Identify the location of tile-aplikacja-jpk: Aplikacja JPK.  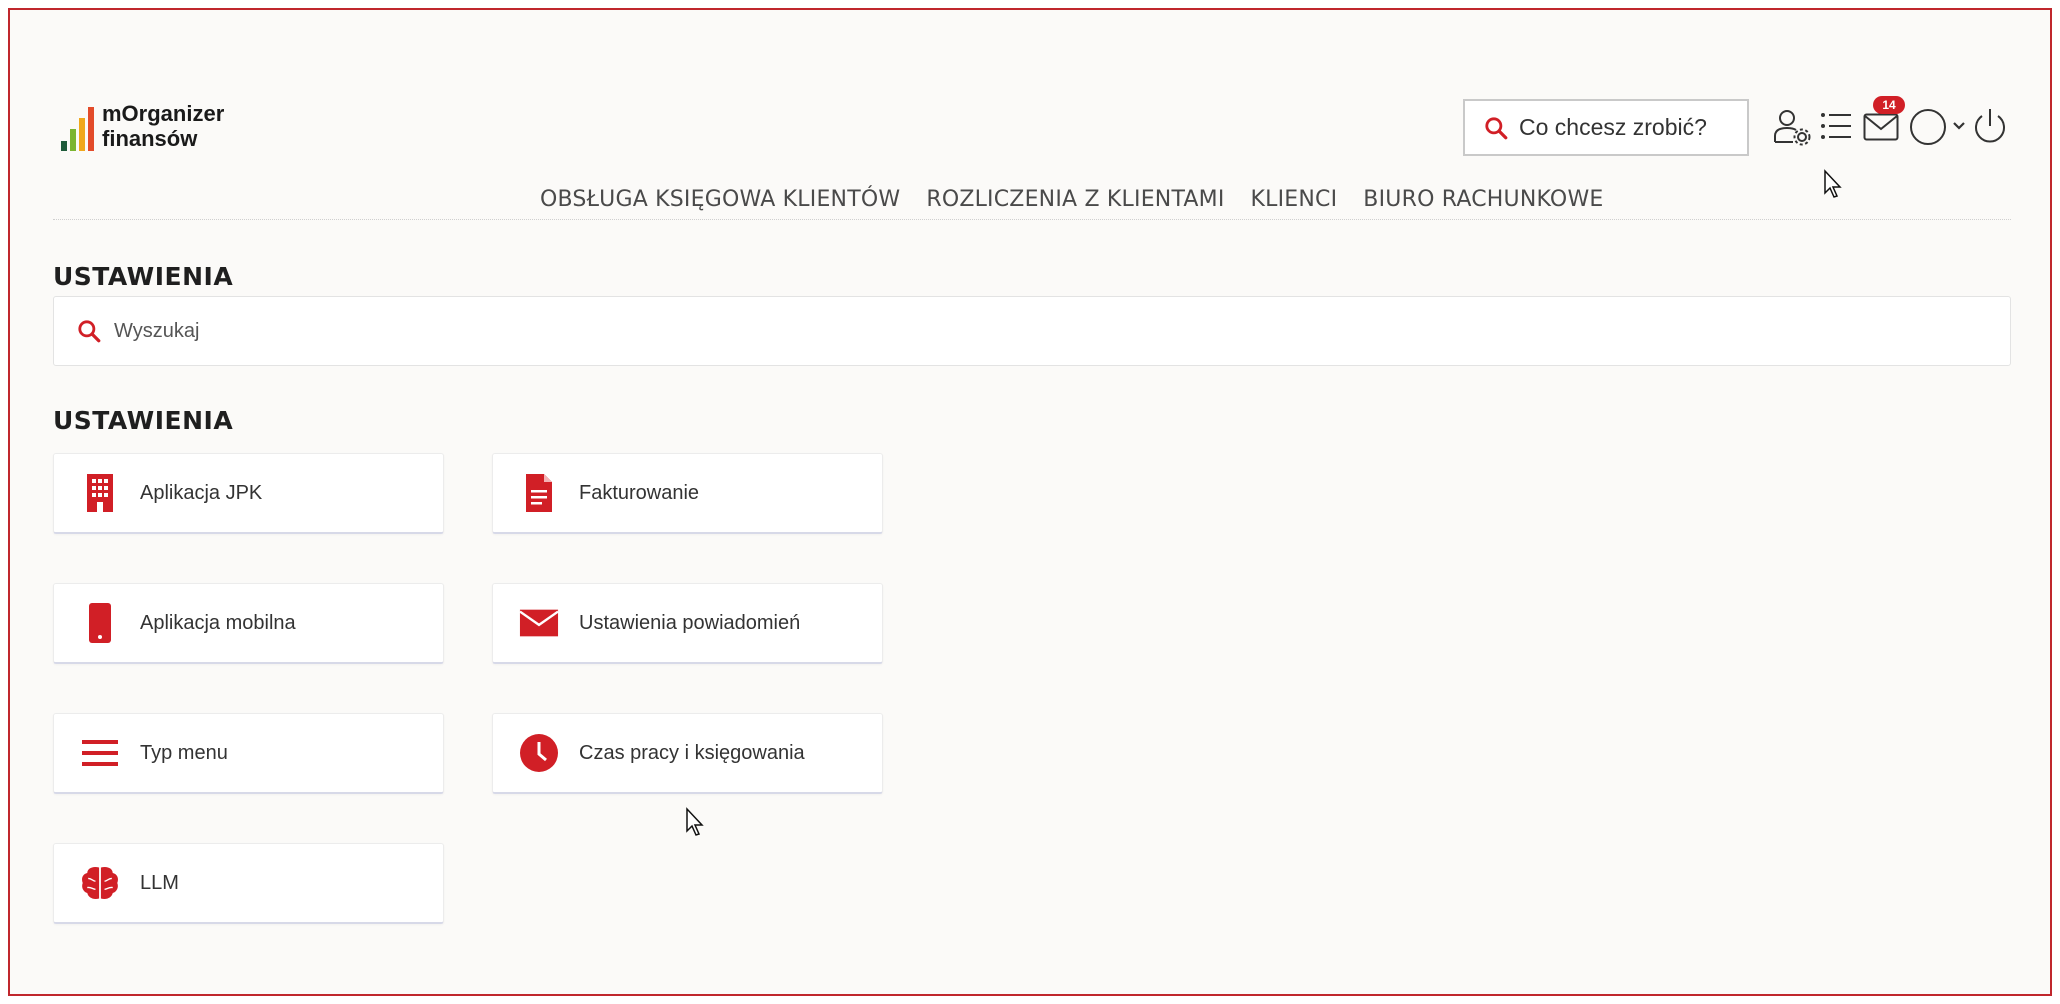
(248, 493).